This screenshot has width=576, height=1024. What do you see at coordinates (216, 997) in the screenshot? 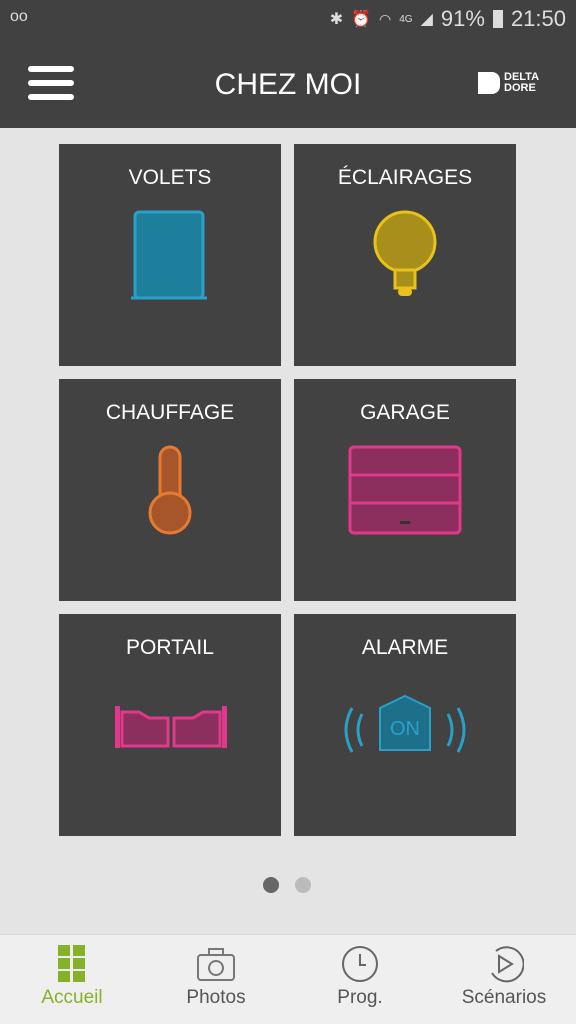
I see `nav-label: Photos` at bounding box center [216, 997].